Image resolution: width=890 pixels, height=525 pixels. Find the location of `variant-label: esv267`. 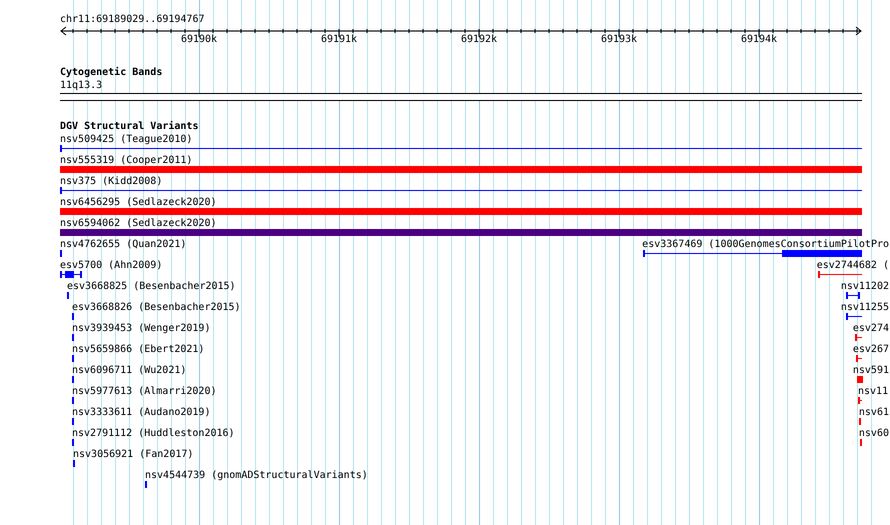

variant-label: esv267 is located at coordinates (870, 350).